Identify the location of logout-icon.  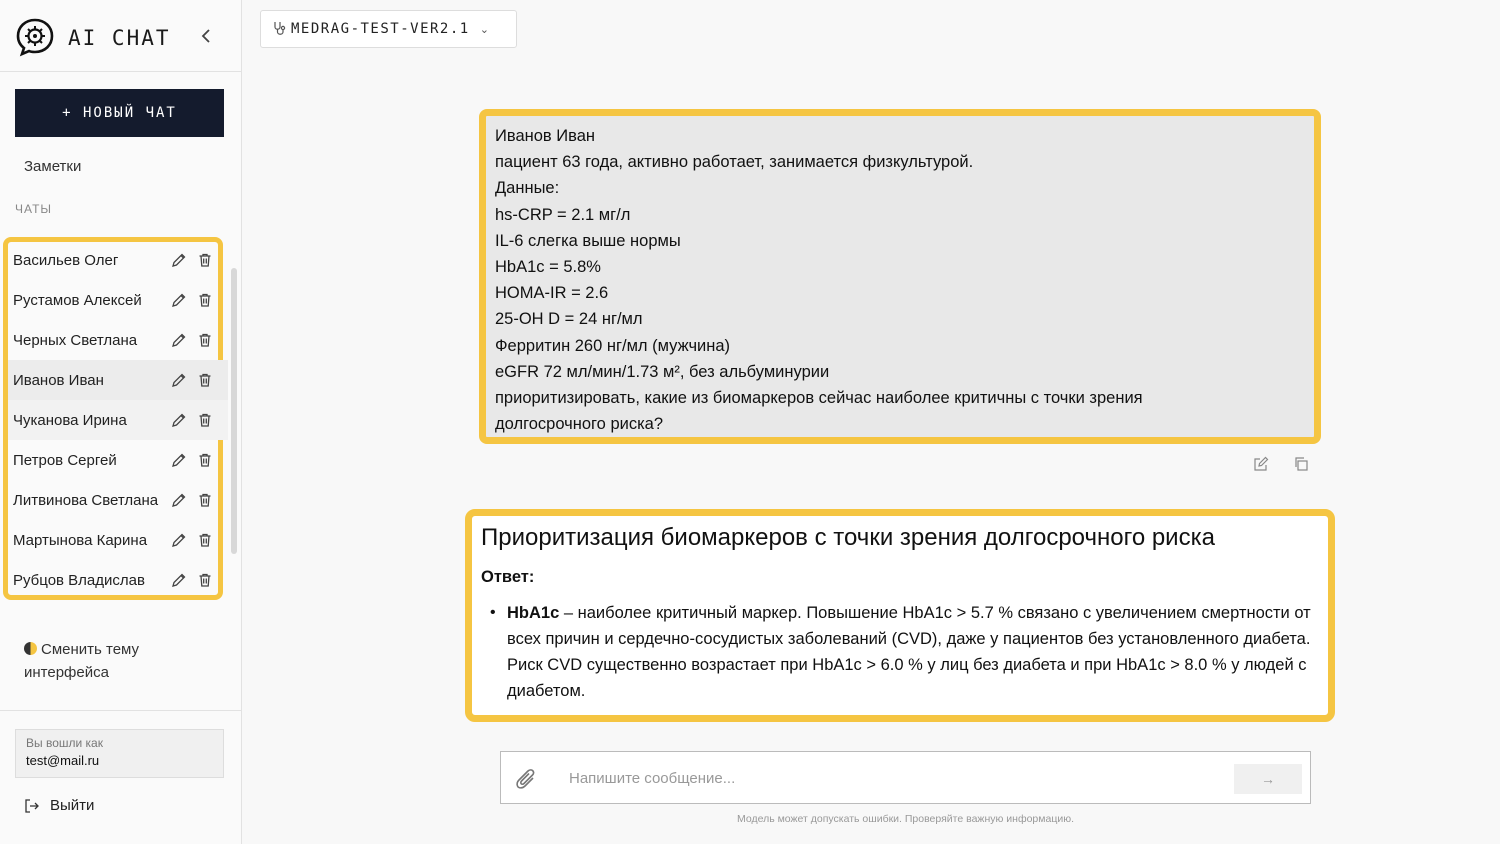
(32, 805).